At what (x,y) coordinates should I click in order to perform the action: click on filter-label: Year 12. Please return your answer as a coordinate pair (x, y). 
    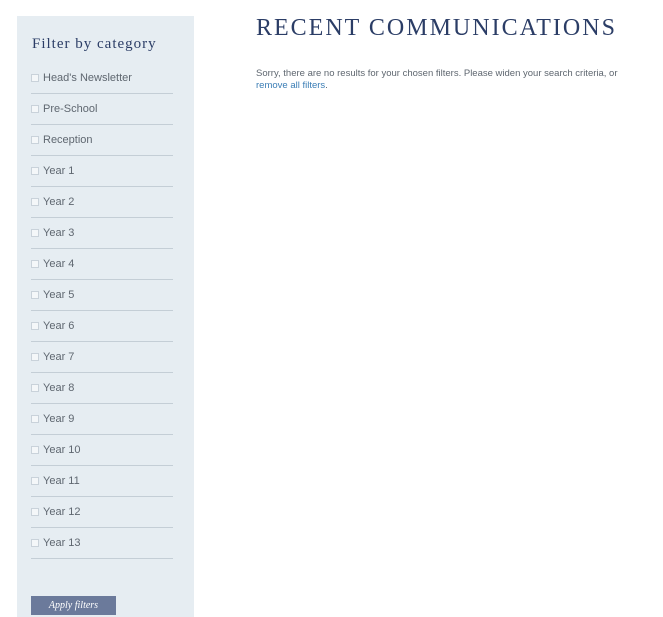
    Looking at the image, I should click on (62, 512).